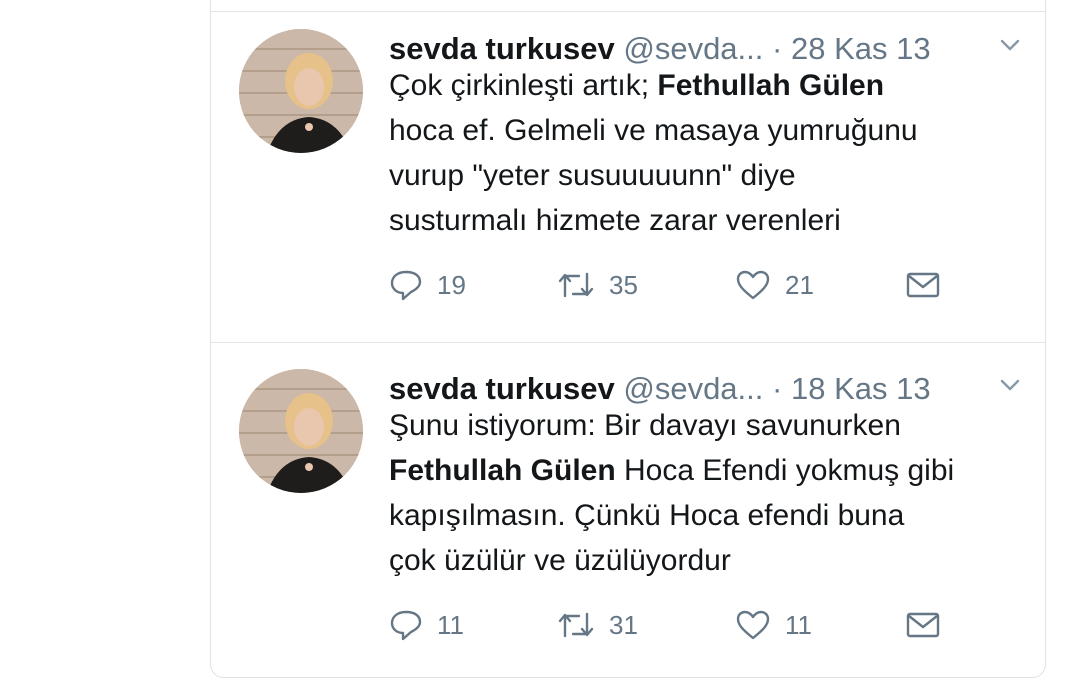 The width and height of the screenshot is (1080, 699). Describe the element at coordinates (645, 425) in the screenshot. I see `tweet-line: Şunu istiyorum: Bir davayı savunurken` at that location.